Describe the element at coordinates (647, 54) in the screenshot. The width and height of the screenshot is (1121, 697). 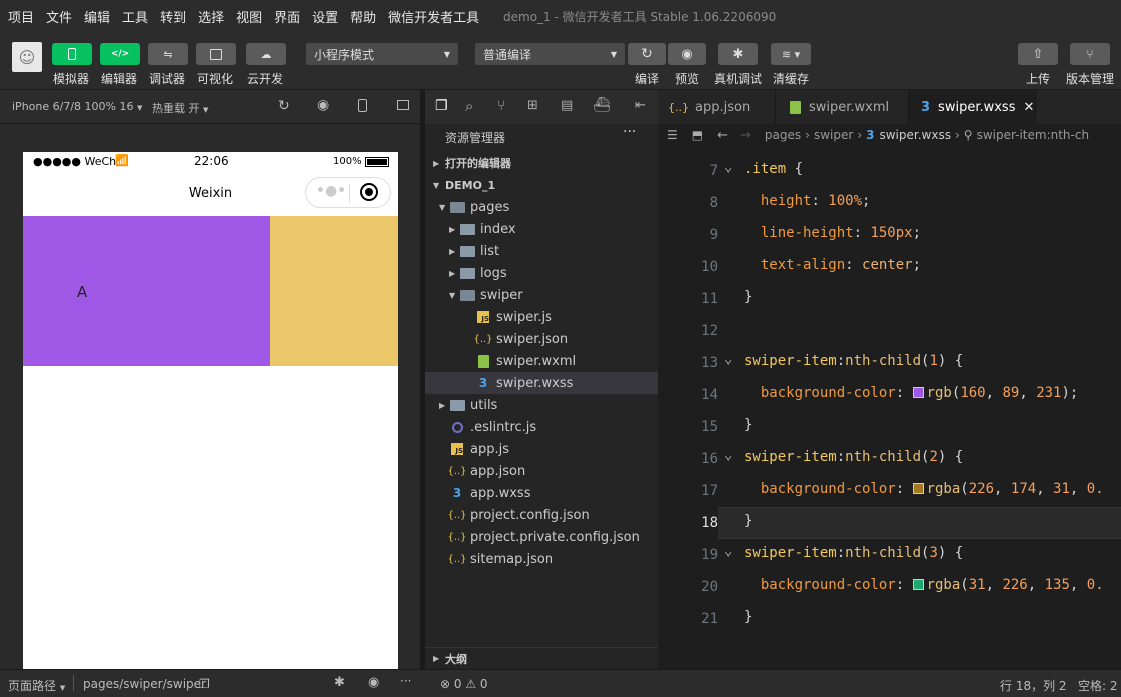
I see `compile-button: ↻` at that location.